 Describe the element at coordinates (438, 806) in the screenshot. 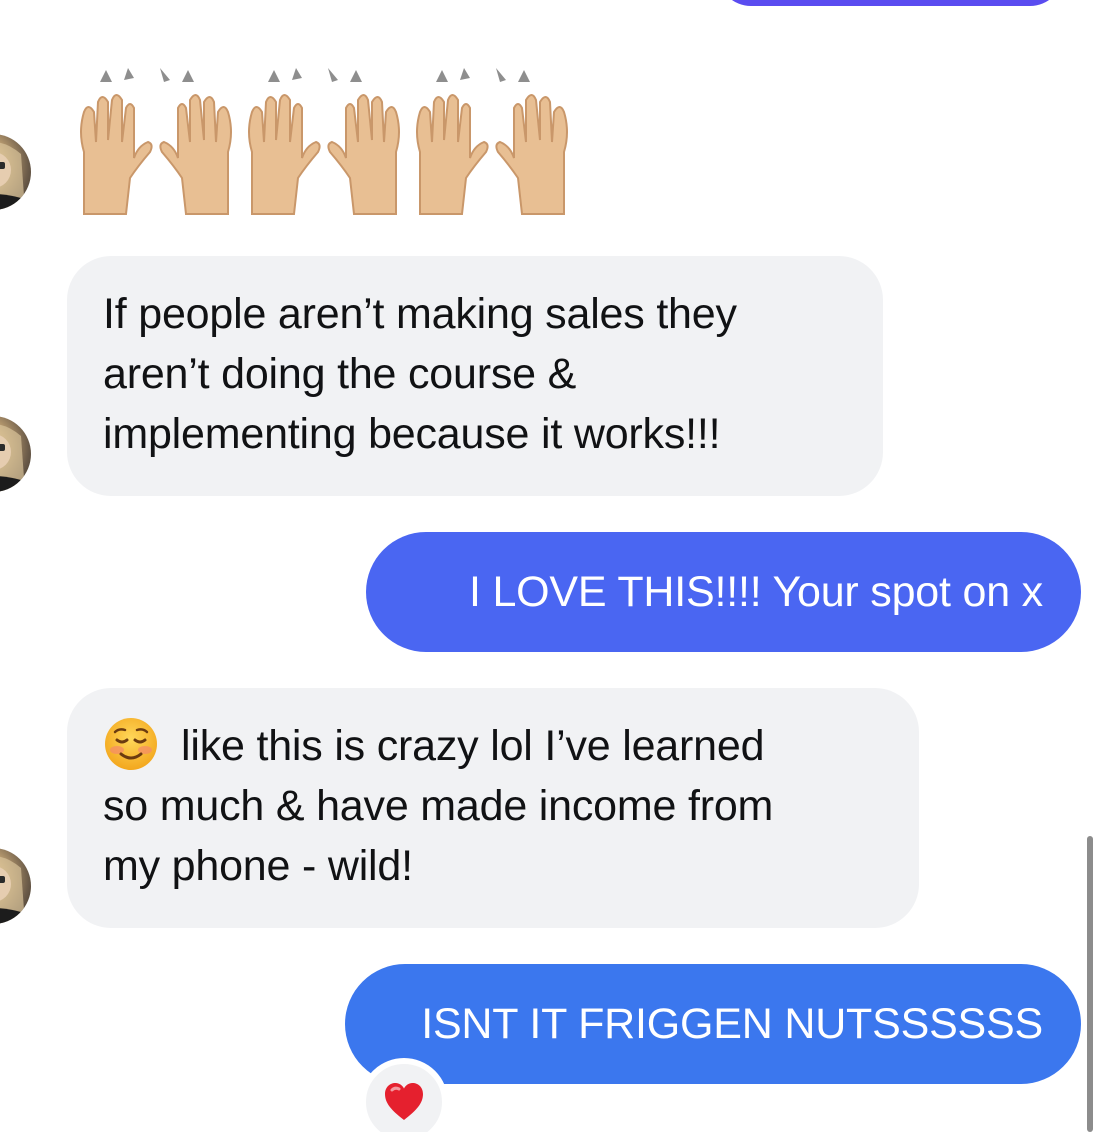

I see `message-line: so much & have made income from` at that location.